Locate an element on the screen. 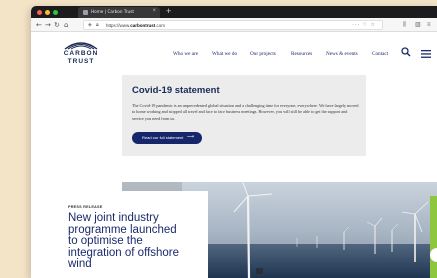 This screenshot has height=278, width=437. home-icon: ⌂ is located at coordinates (66, 25).